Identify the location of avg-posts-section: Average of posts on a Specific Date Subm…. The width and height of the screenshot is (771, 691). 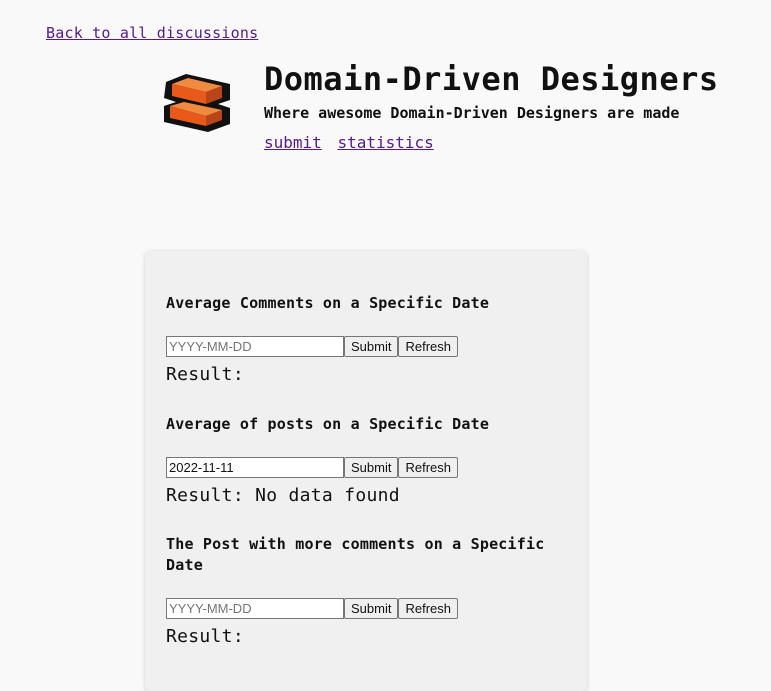
(366, 460).